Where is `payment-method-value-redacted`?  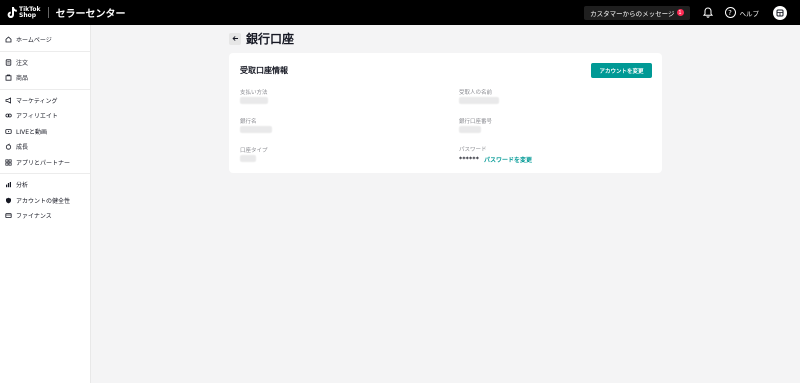
payment-method-value-redacted is located at coordinates (254, 100).